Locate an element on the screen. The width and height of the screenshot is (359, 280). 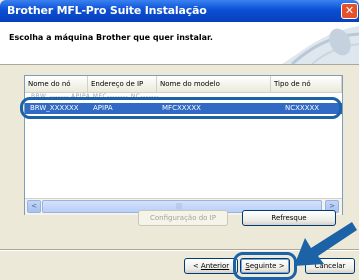
back-arrow-label: < is located at coordinates (196, 266).